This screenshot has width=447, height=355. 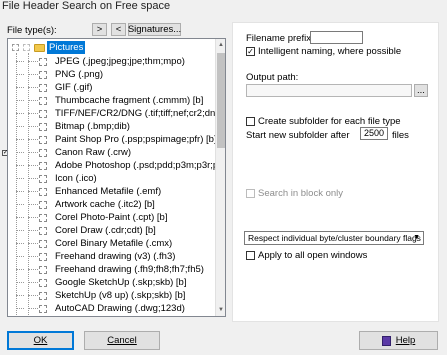 I want to click on scroll-down-icon: ▼, so click(x=220, y=310).